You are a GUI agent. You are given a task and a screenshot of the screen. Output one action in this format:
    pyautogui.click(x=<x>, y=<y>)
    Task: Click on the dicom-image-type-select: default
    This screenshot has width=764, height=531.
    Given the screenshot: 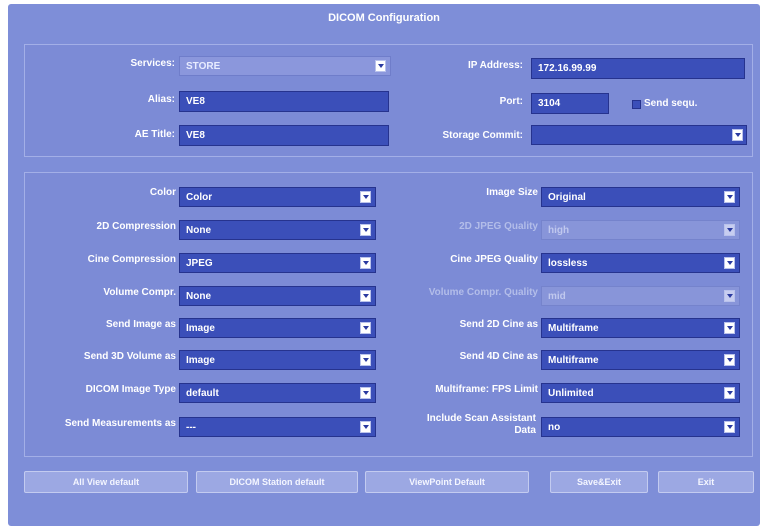 What is the action you would take?
    pyautogui.click(x=277, y=393)
    